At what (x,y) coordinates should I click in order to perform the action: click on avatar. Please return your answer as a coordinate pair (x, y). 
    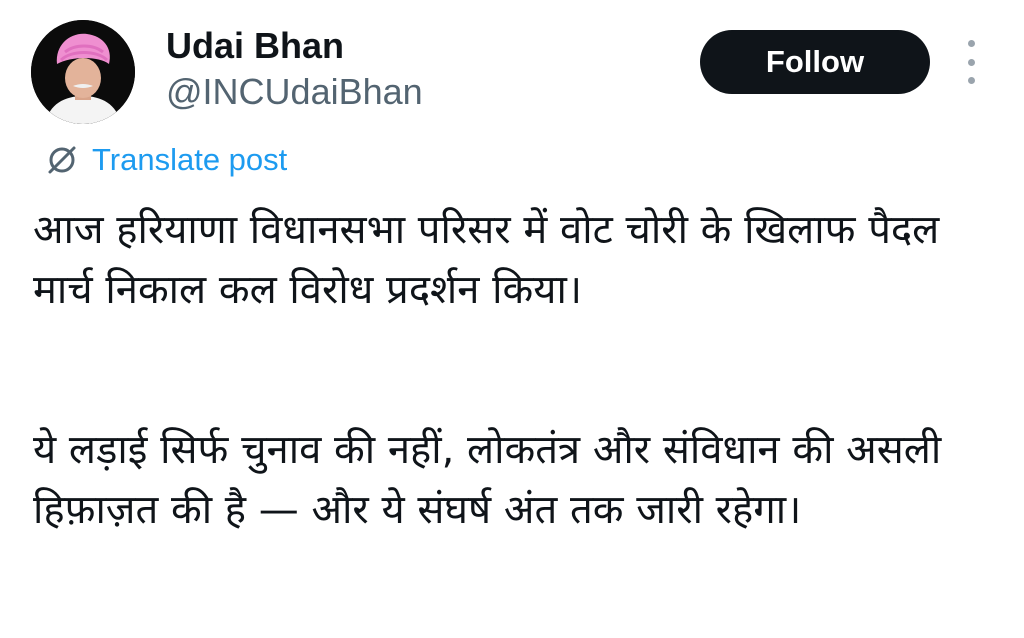
    Looking at the image, I should click on (83, 72).